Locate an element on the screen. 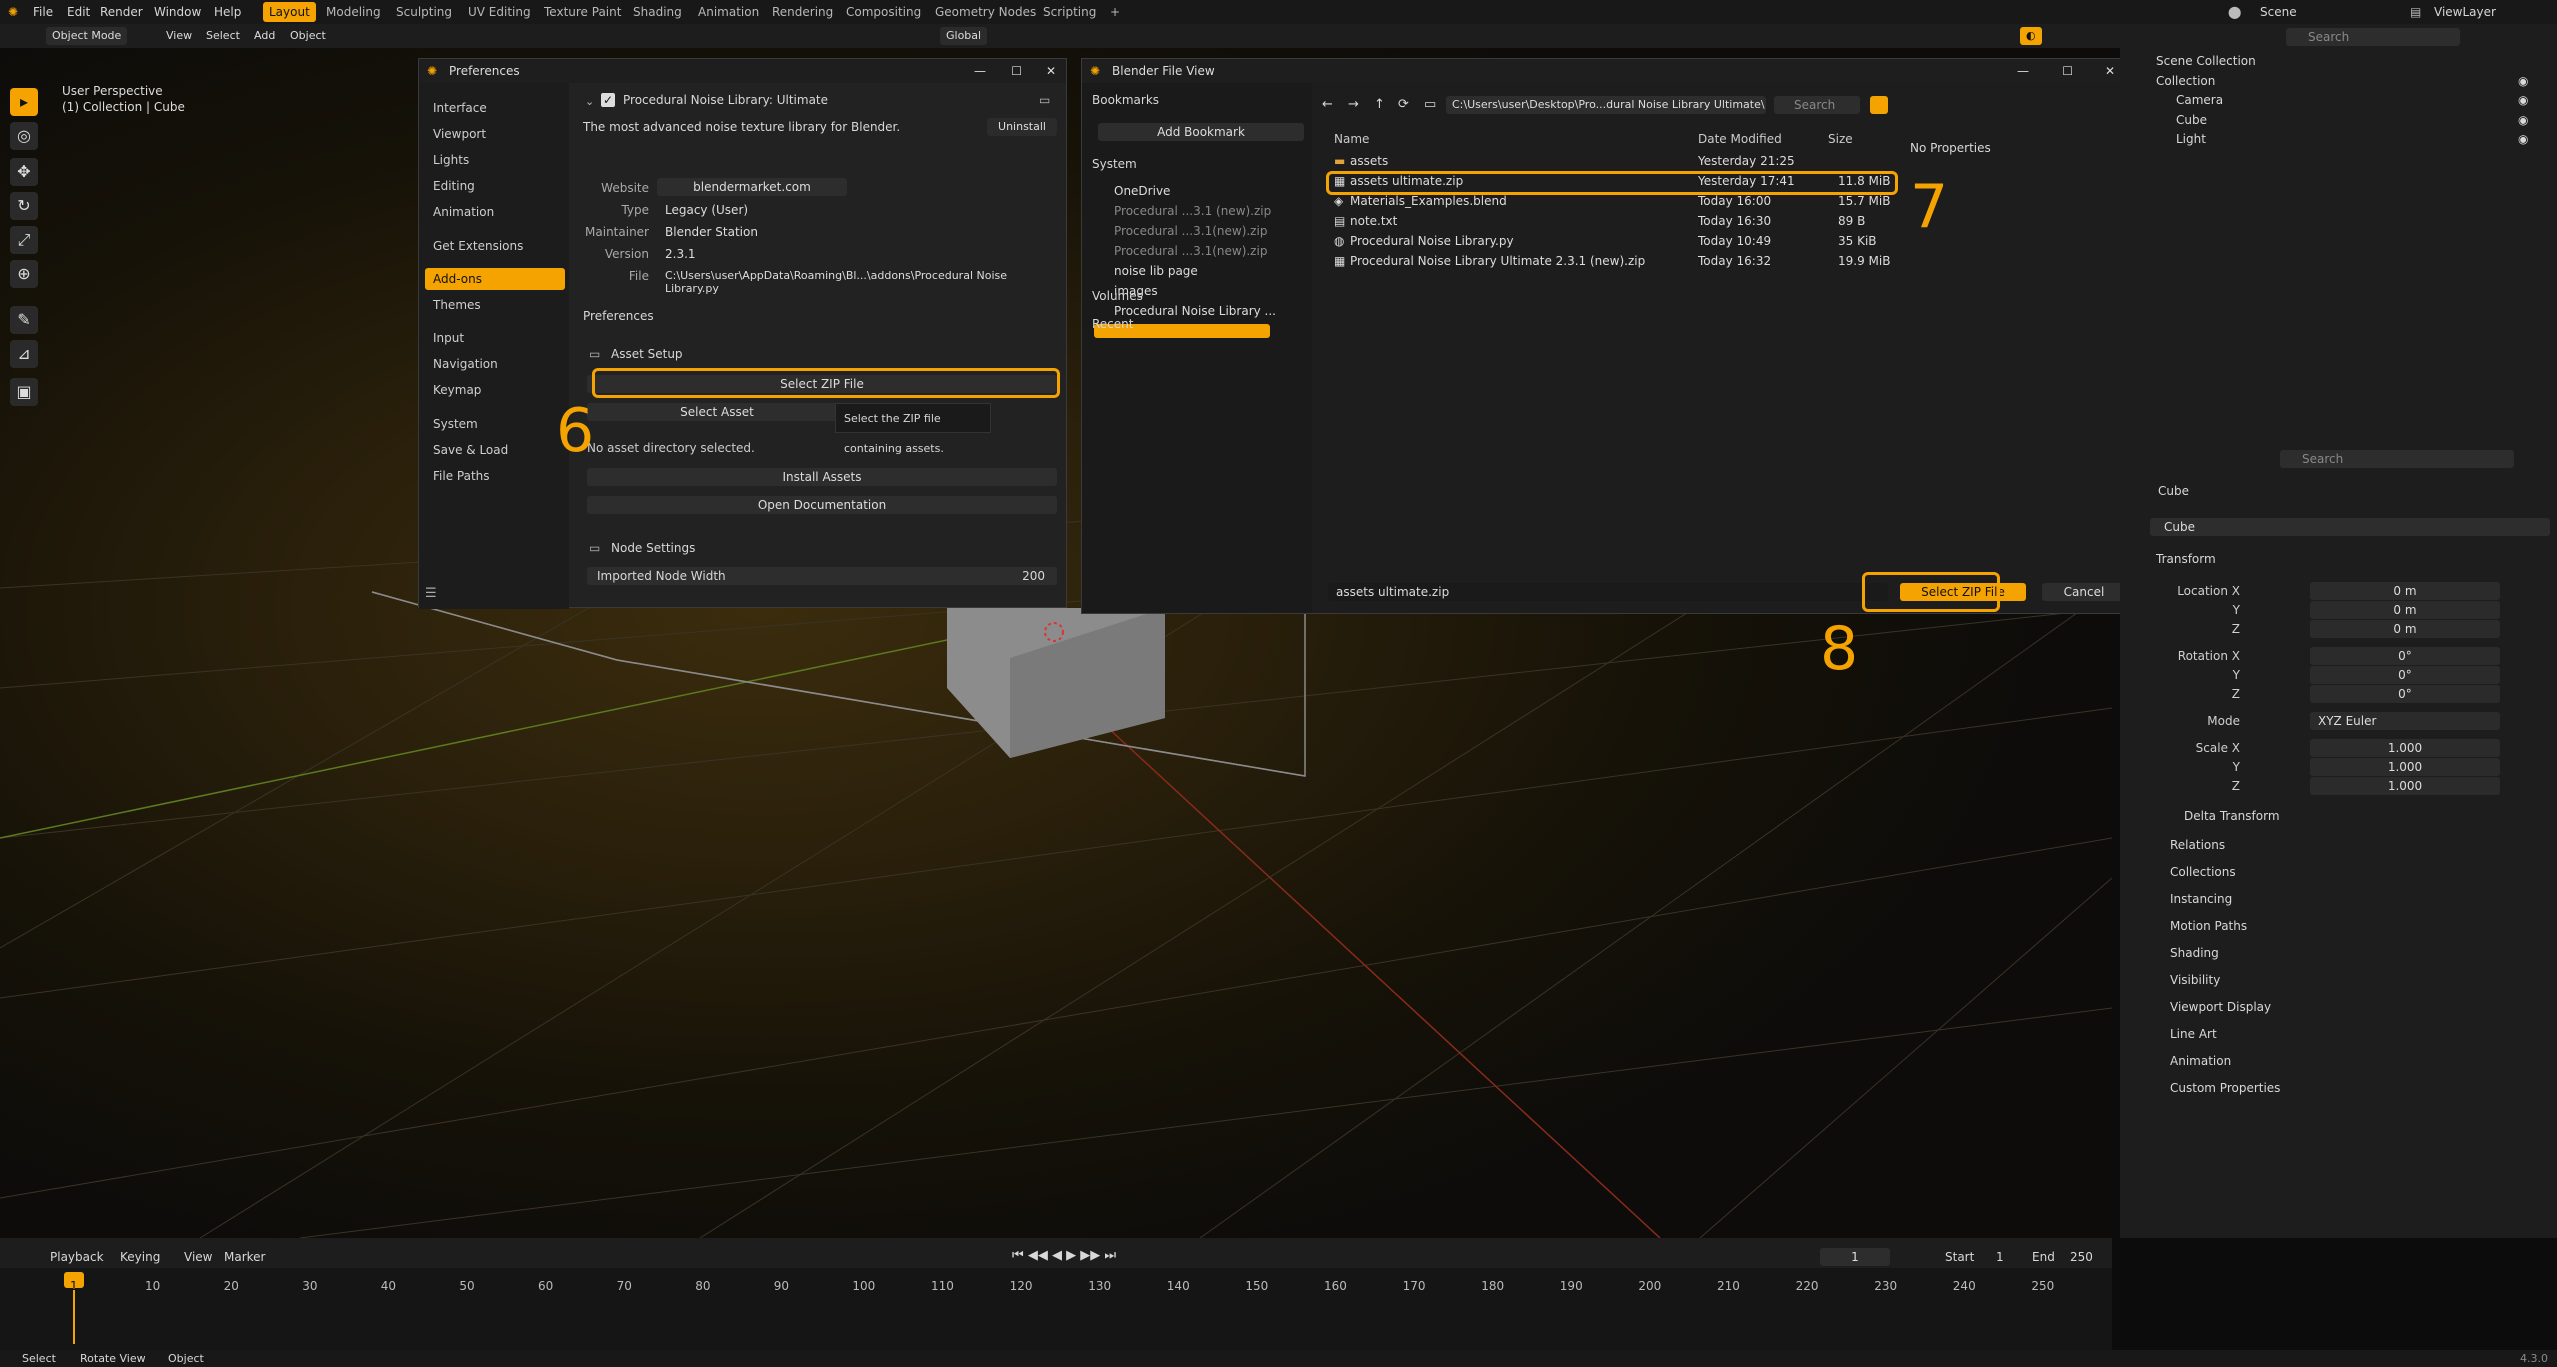  section-relations: Relations is located at coordinates (2197, 845).